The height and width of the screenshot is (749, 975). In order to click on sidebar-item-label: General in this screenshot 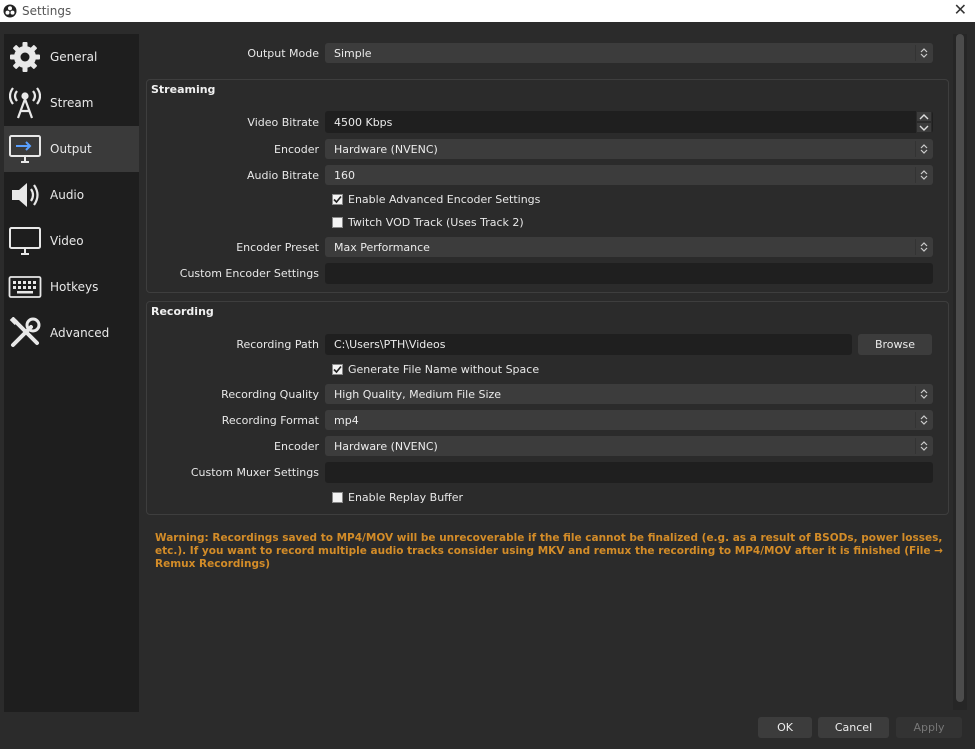, I will do `click(74, 57)`.